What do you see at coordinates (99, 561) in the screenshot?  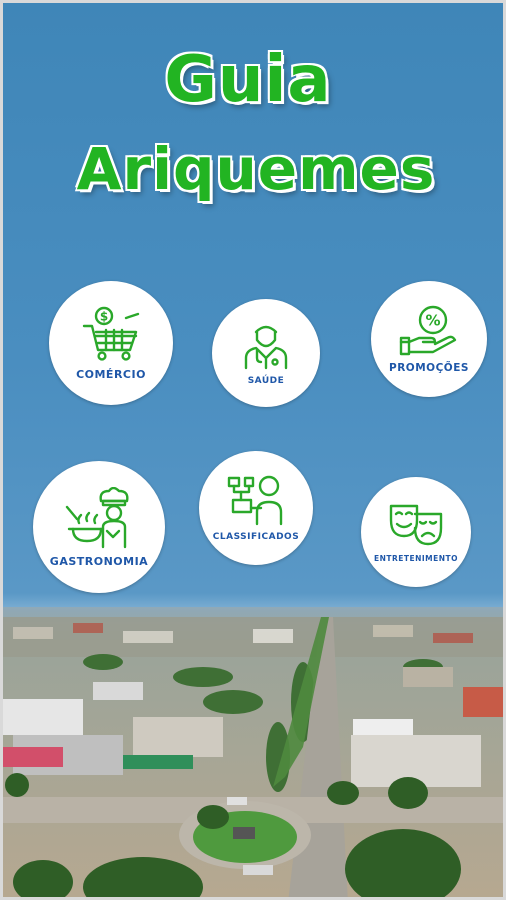 I see `category-label-gastronomia: GASTRONOMIA` at bounding box center [99, 561].